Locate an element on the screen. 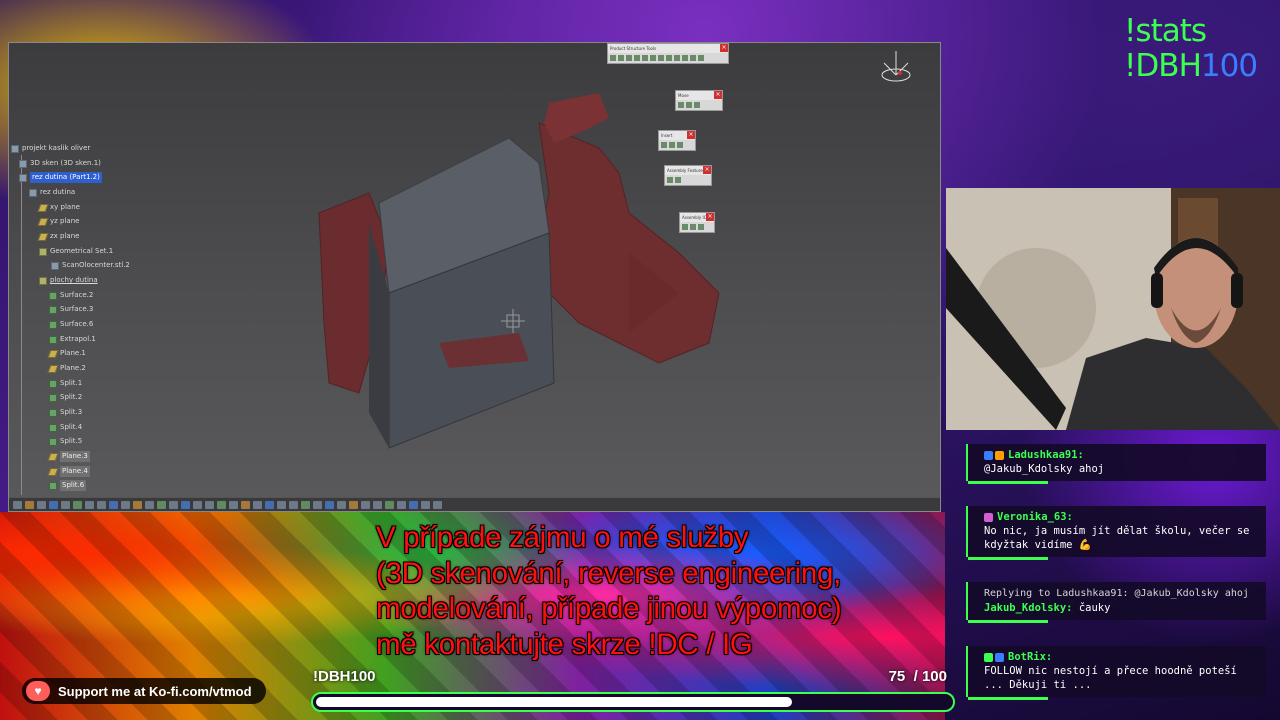  stats-commands: !stats !DBH100 is located at coordinates (1191, 48).